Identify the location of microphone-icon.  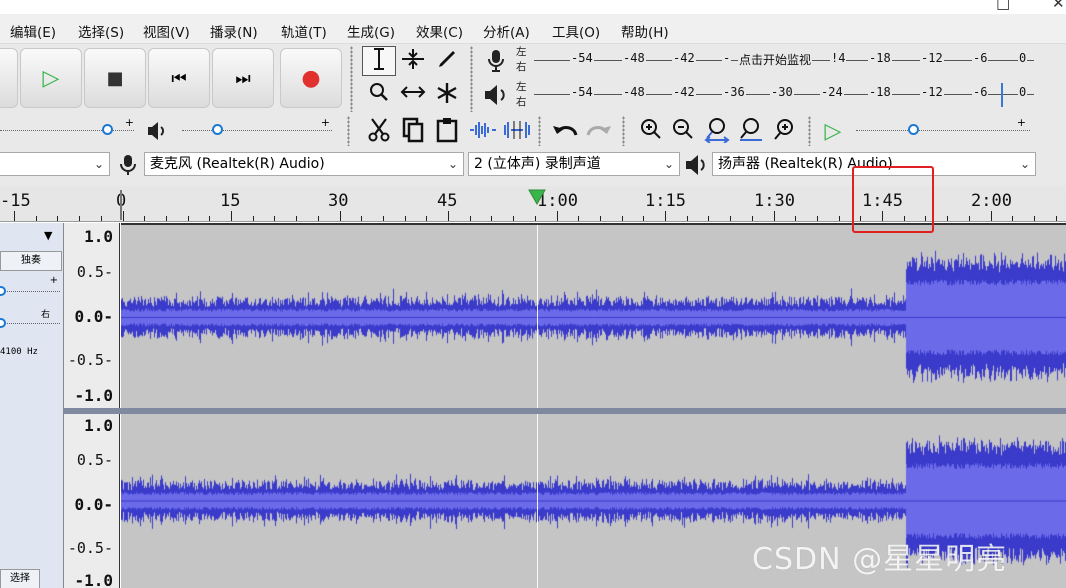
(496, 61).